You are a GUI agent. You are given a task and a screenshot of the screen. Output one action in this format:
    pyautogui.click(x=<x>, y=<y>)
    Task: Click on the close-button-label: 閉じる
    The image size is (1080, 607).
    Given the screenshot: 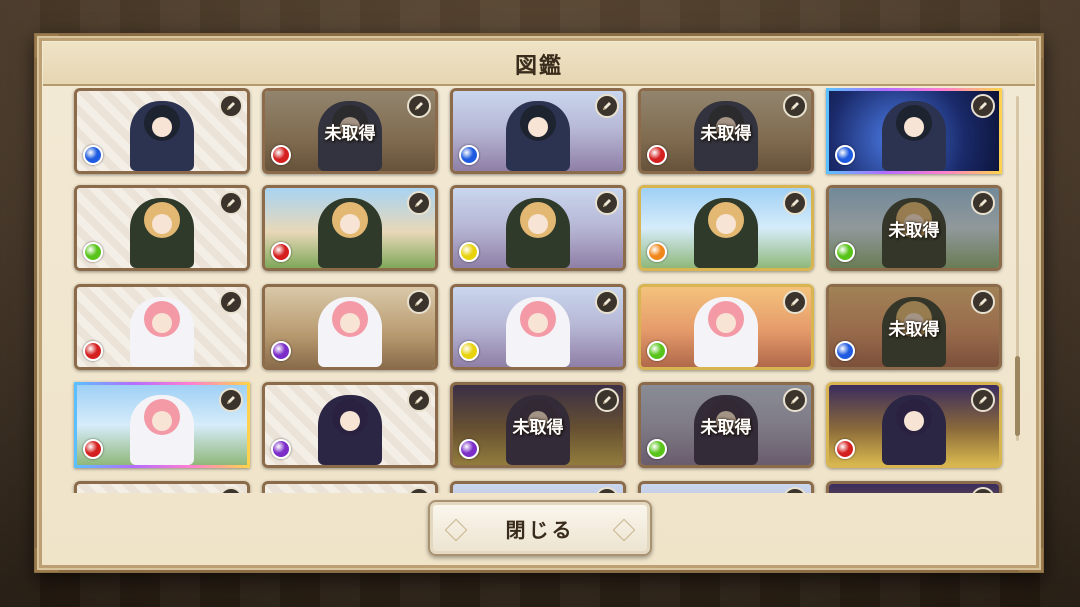 What is the action you would take?
    pyautogui.click(x=540, y=529)
    